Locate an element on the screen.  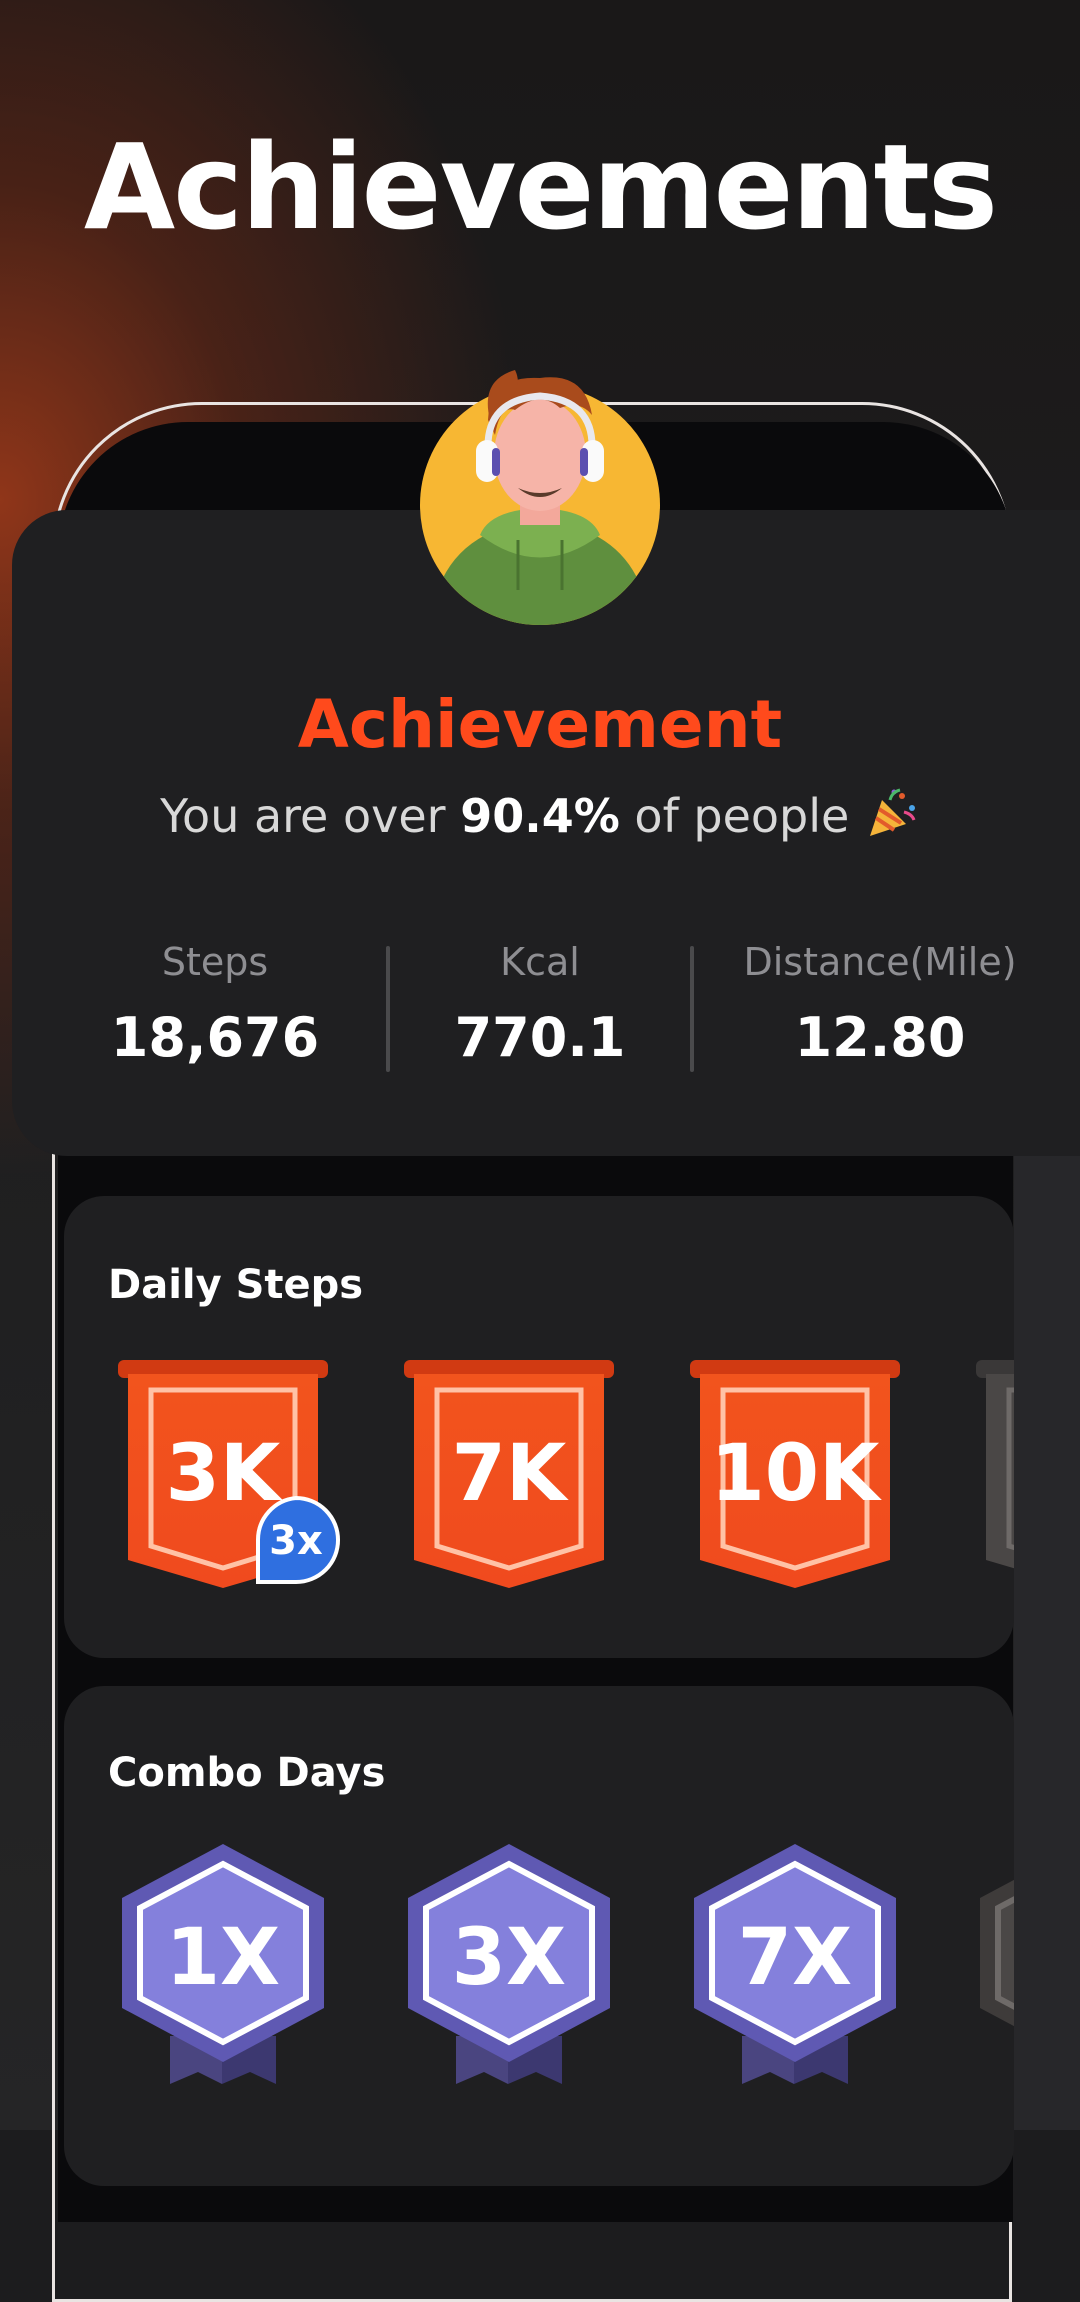
badge-7k: 7K is located at coordinates (509, 1474).